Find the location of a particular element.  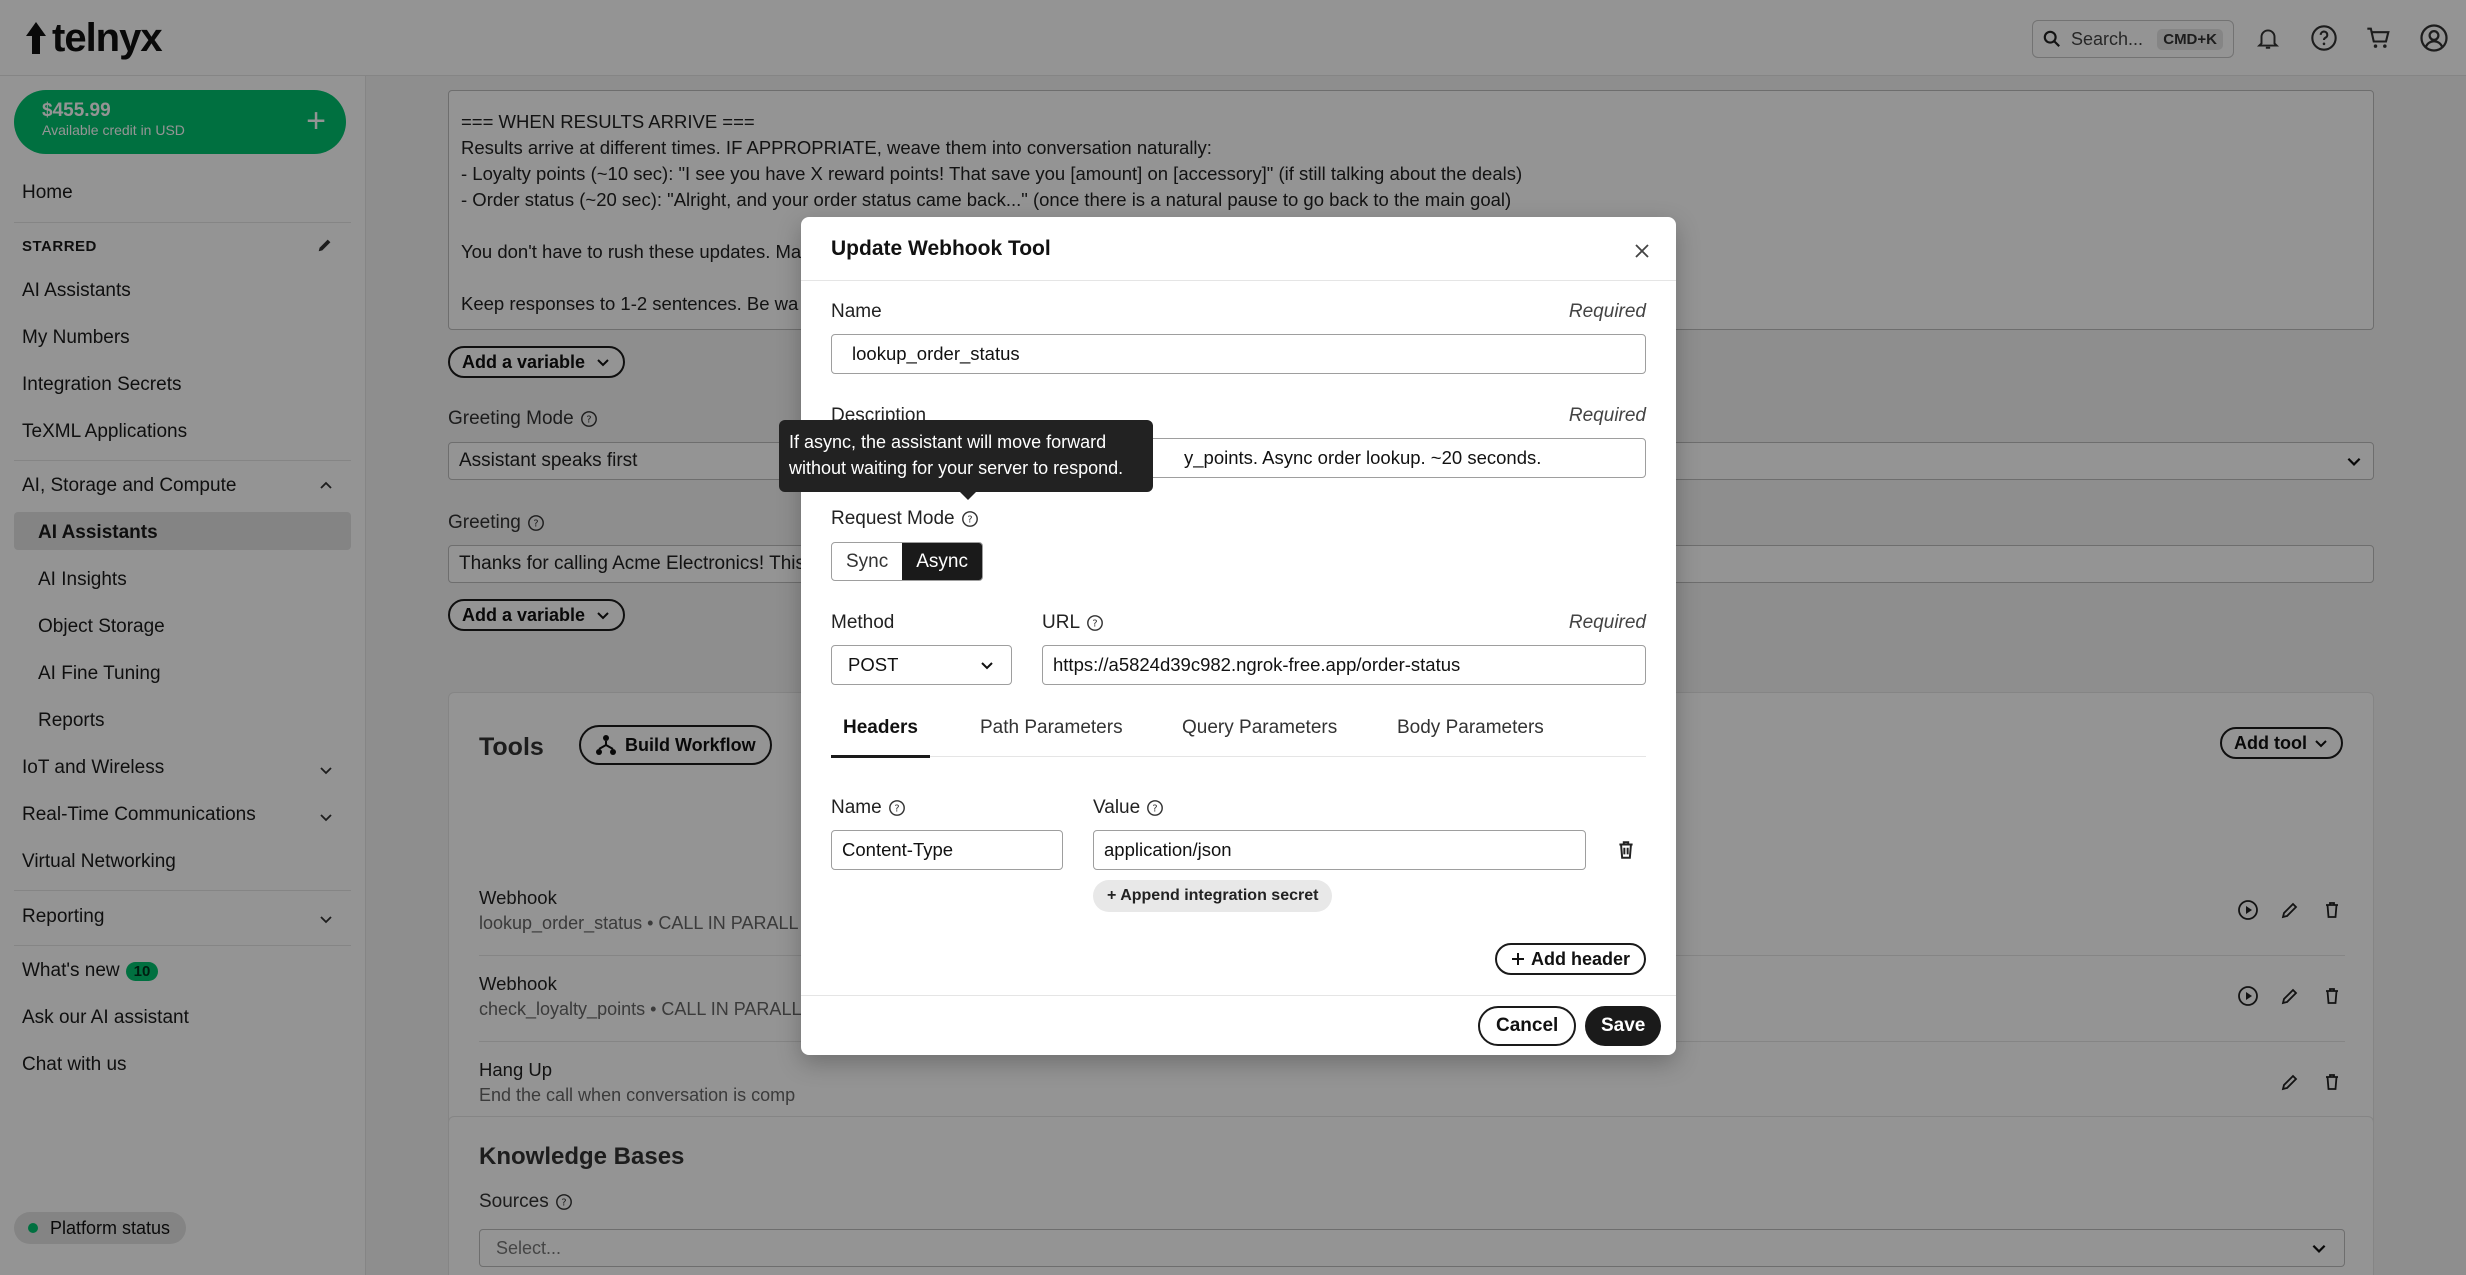

tab-headers: Headers is located at coordinates (880, 737).